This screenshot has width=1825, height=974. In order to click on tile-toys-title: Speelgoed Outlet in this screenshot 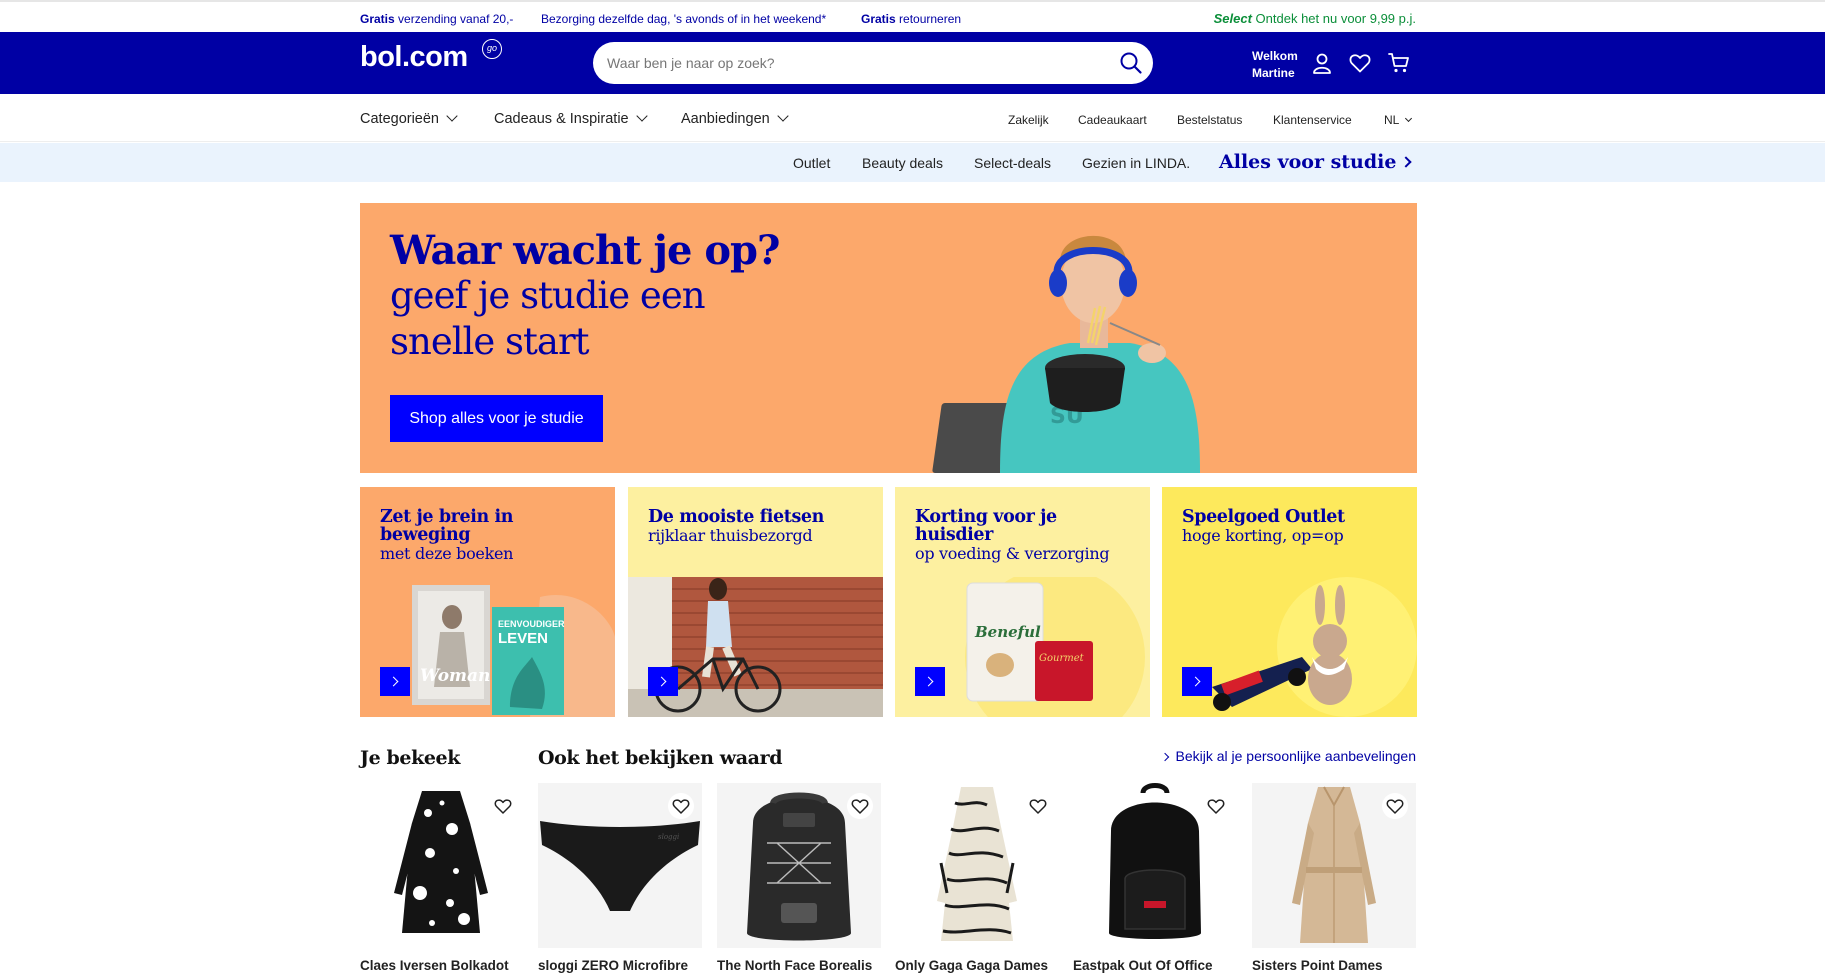, I will do `click(1263, 517)`.